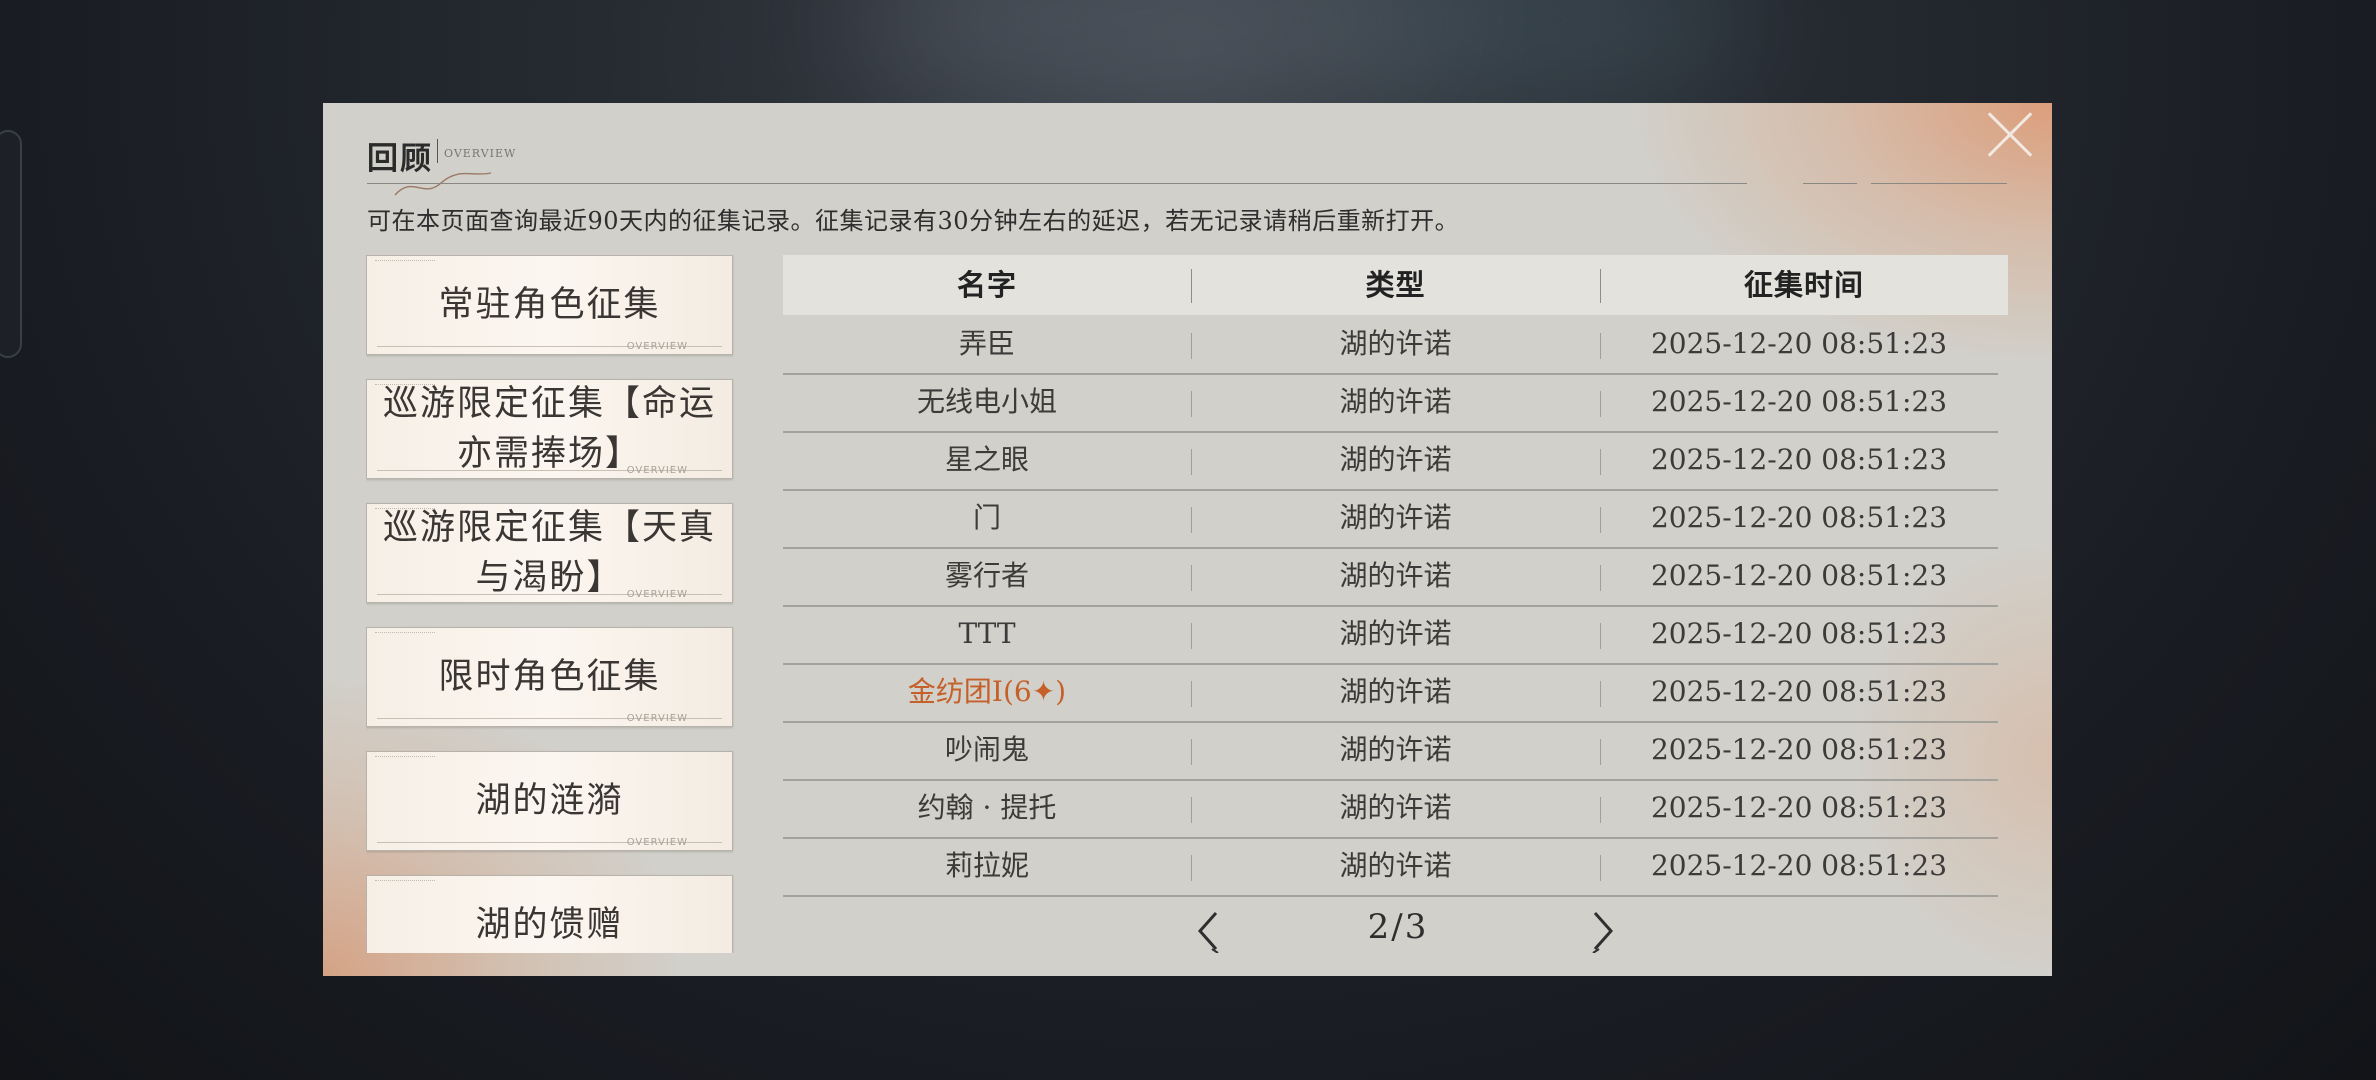 The width and height of the screenshot is (2376, 1080). What do you see at coordinates (11, 244) in the screenshot?
I see `edge-handle` at bounding box center [11, 244].